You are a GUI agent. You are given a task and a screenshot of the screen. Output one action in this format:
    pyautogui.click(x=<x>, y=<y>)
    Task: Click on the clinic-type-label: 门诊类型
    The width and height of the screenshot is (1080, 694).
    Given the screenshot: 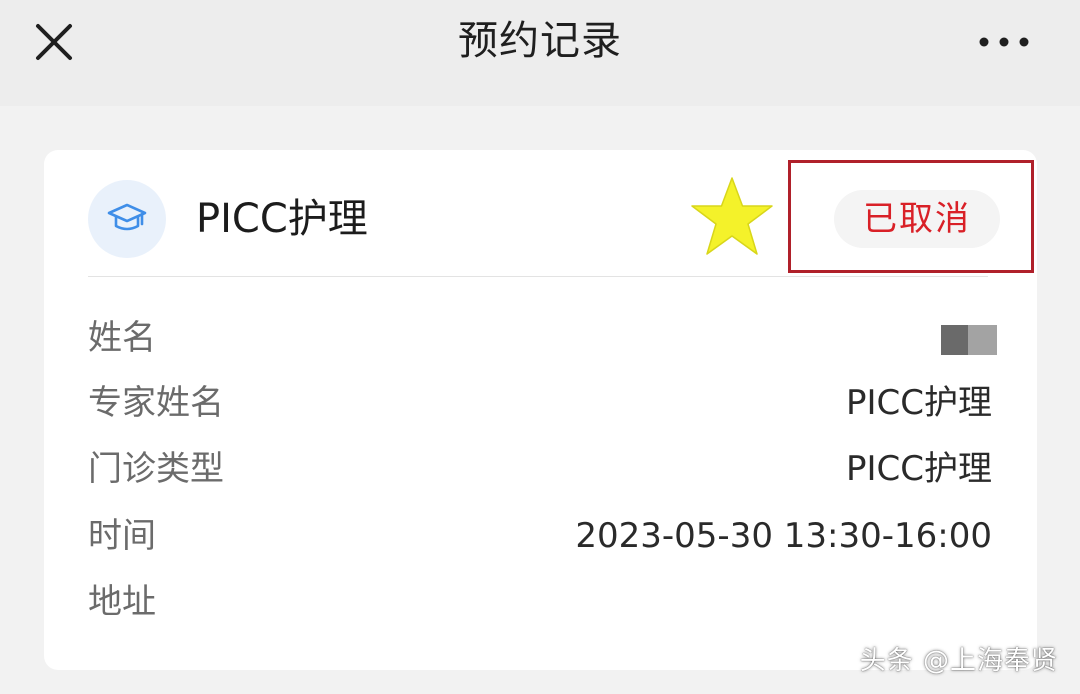 What is the action you would take?
    pyautogui.click(x=156, y=469)
    